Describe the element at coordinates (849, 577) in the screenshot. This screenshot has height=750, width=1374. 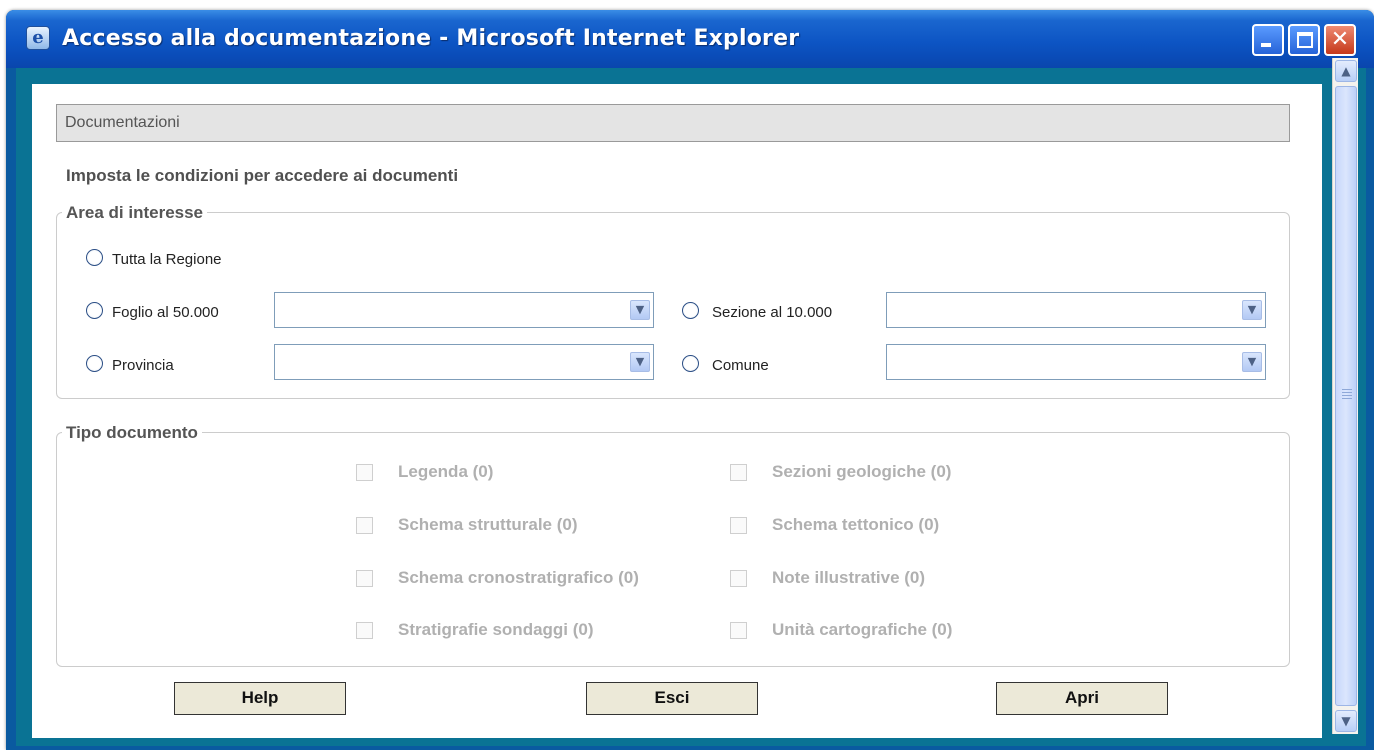
I see `label-note-illustrative: Note illustrative (0)` at that location.